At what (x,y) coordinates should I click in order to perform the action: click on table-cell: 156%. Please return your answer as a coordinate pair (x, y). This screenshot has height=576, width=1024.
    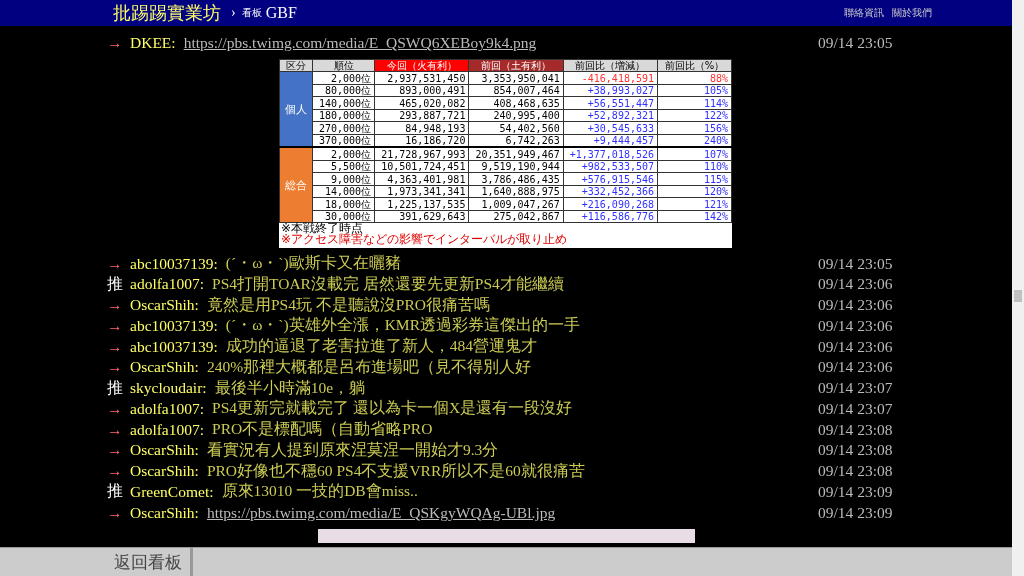
    Looking at the image, I should click on (694, 128).